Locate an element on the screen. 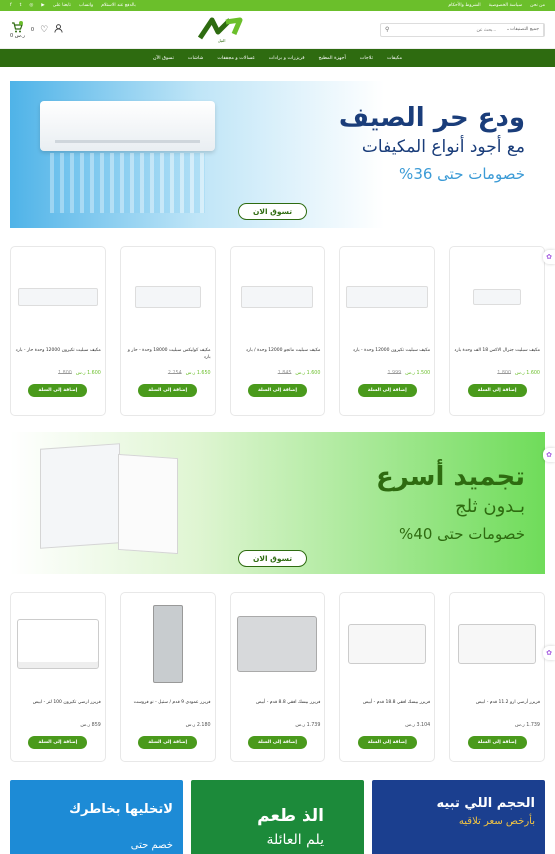 The image size is (555, 854). banner2-discount: خصومات حتى 40% is located at coordinates (462, 534).